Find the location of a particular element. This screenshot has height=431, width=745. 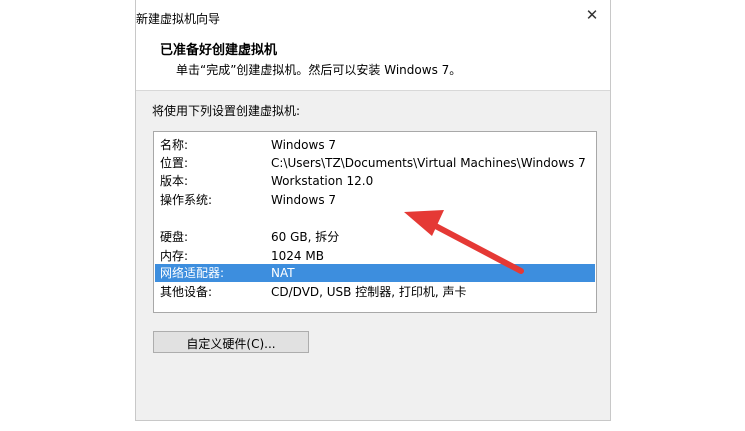

settings-row-os: 操作系统: Windows 7 is located at coordinates (375, 200).